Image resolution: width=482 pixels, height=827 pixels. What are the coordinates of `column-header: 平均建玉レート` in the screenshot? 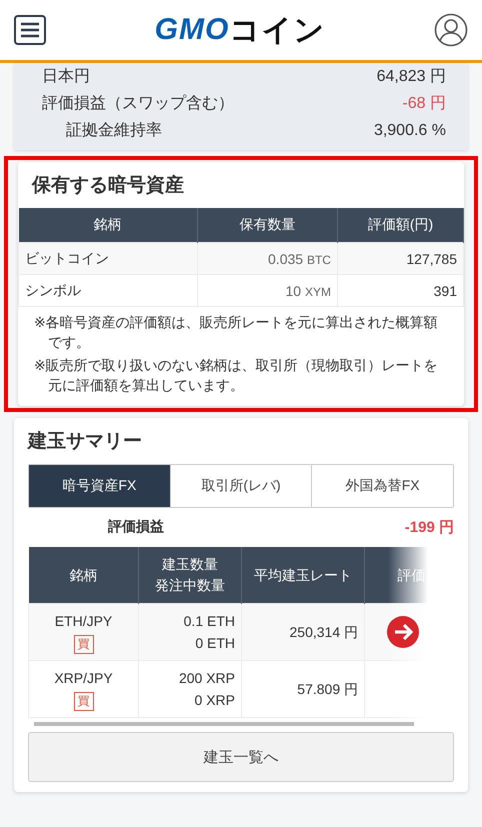 It's located at (303, 575).